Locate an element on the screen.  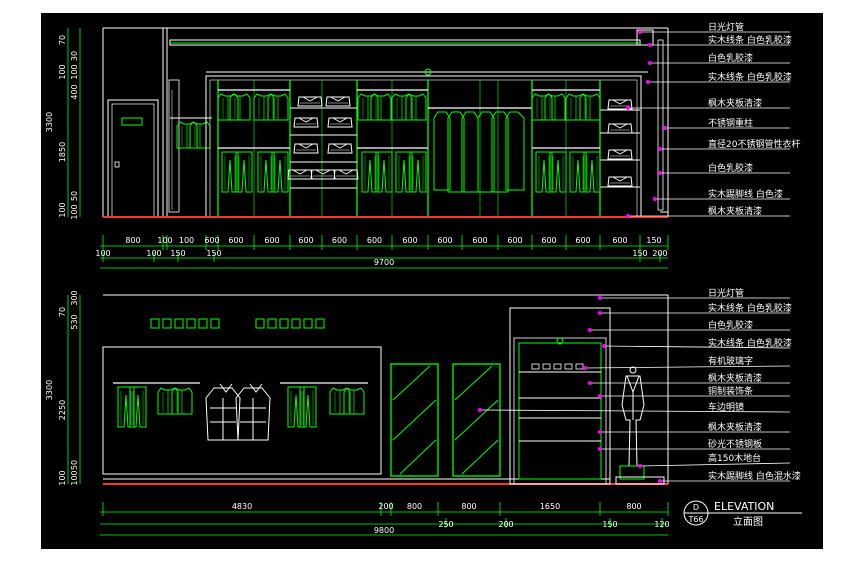
bottom-material-label: 车边明镜 is located at coordinates (726, 407).